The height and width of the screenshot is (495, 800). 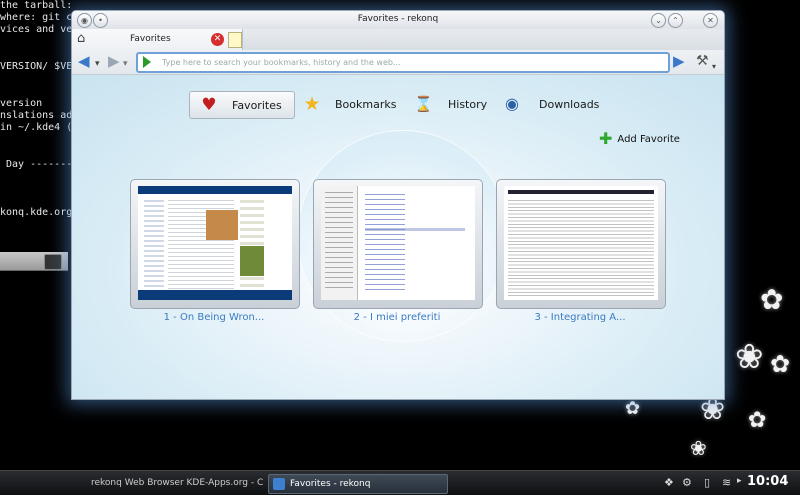 What do you see at coordinates (397, 317) in the screenshot?
I see `favorite-title-2: 2 - I miei preferiti` at bounding box center [397, 317].